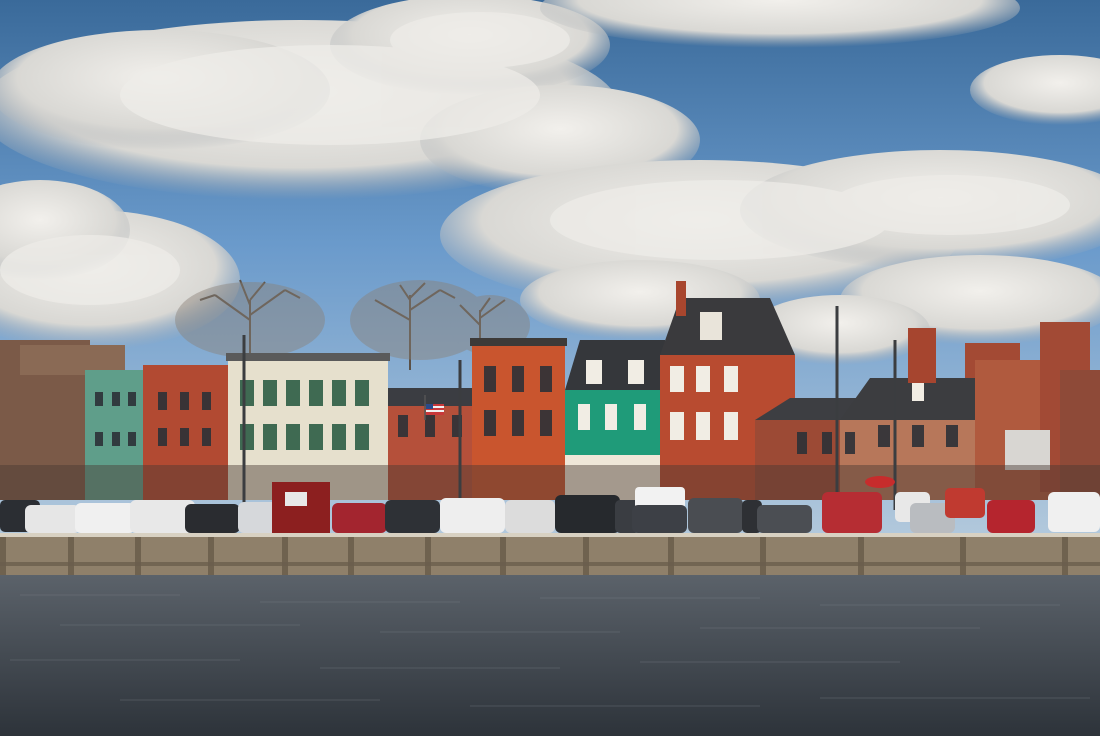 The height and width of the screenshot is (736, 1100). I want to click on promenade-railing, so click(550, 535).